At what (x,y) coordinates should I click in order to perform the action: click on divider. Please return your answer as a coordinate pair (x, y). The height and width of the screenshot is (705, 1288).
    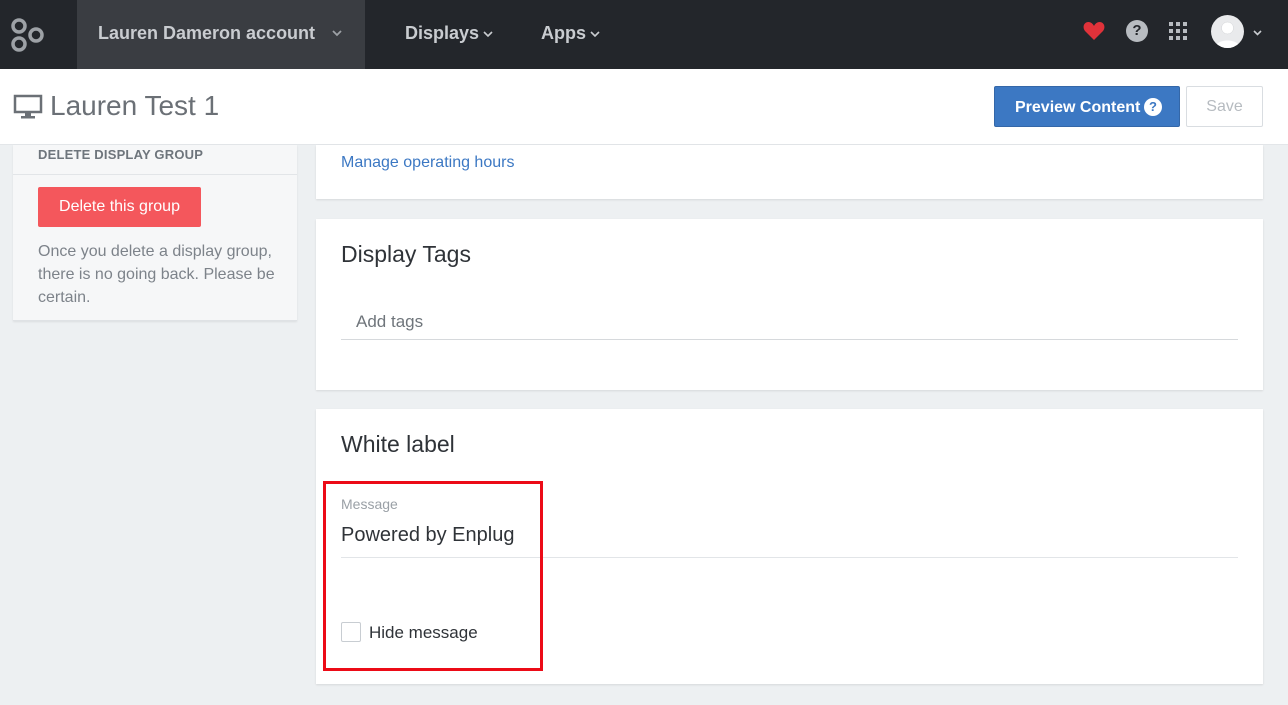
    Looking at the image, I should click on (155, 174).